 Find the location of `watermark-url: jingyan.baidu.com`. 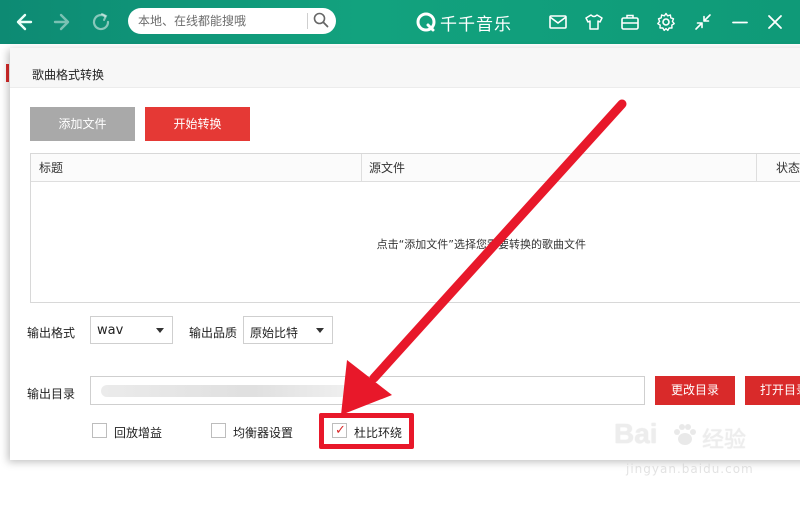

watermark-url: jingyan.baidu.com is located at coordinates (690, 469).